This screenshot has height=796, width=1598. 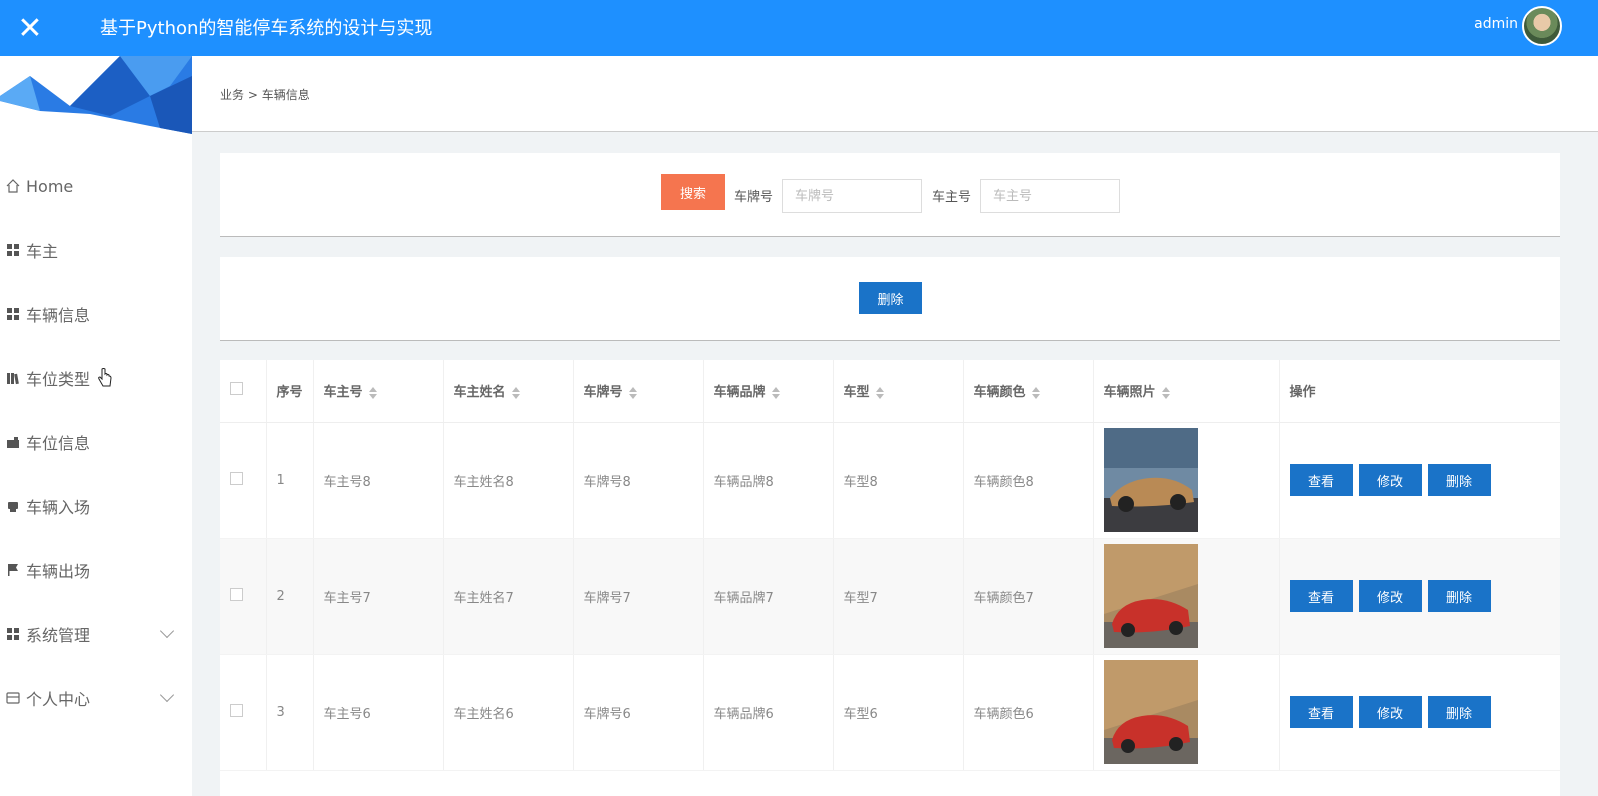 I want to click on sidebar-item-system: 系统管理, so click(x=96, y=634).